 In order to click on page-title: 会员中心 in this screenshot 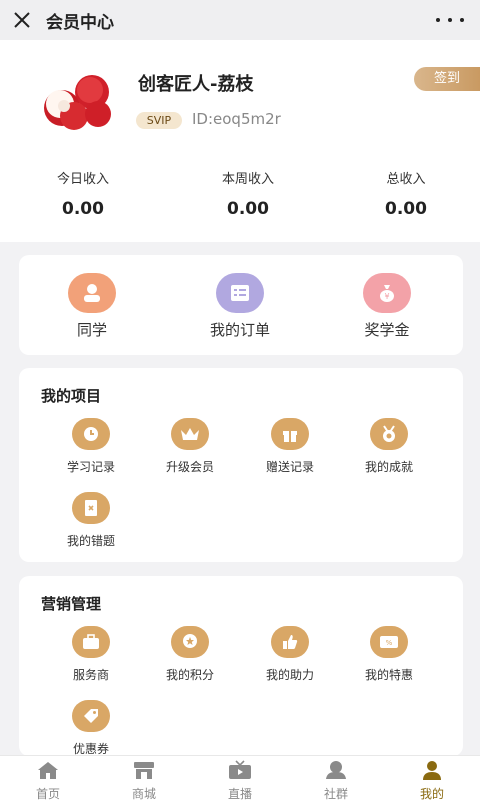, I will do `click(80, 22)`.